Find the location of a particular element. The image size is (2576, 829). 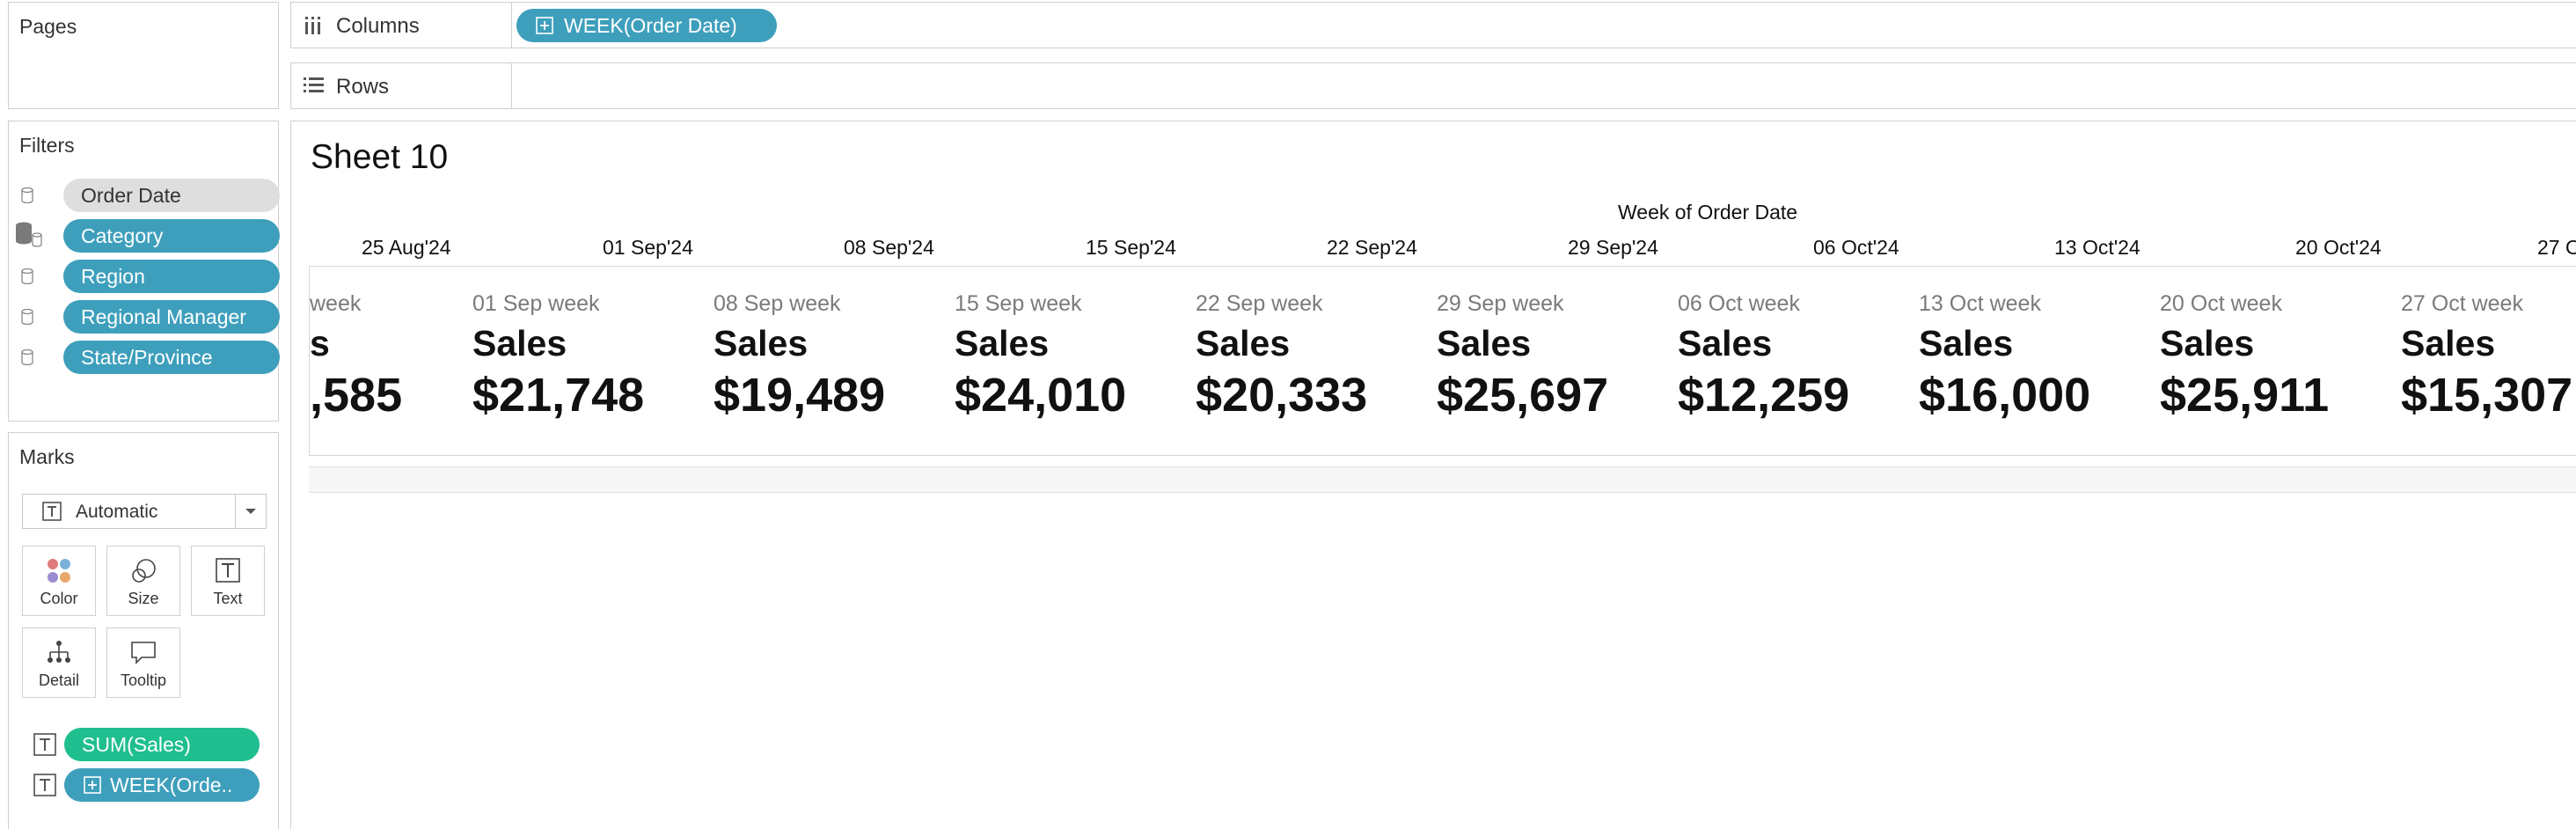

filter-region: Region is located at coordinates (150, 276).